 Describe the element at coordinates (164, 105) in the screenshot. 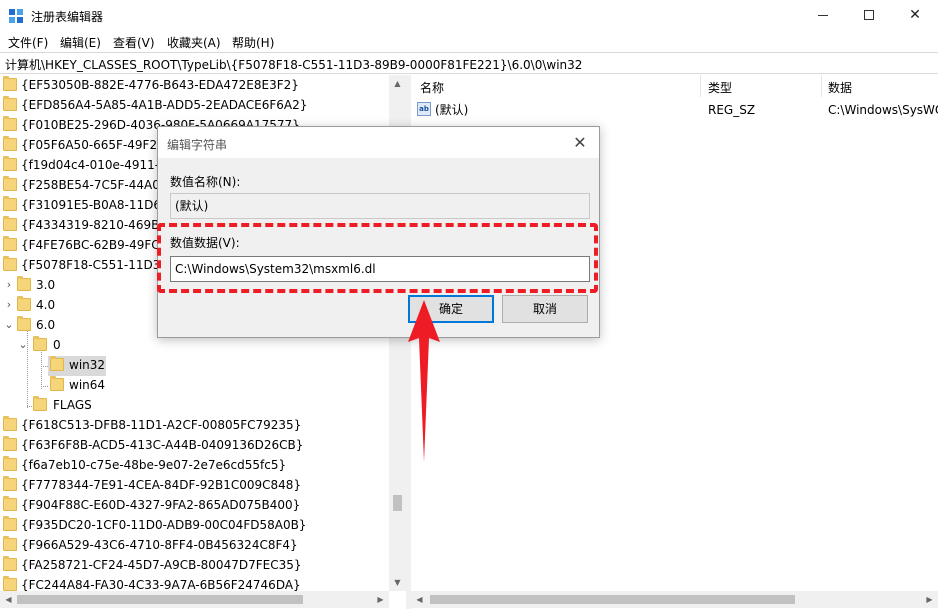

I see `tree-item-label: {EFD856A4-5A85-4A1B-ADD5-2EADACE6F6A2}` at that location.